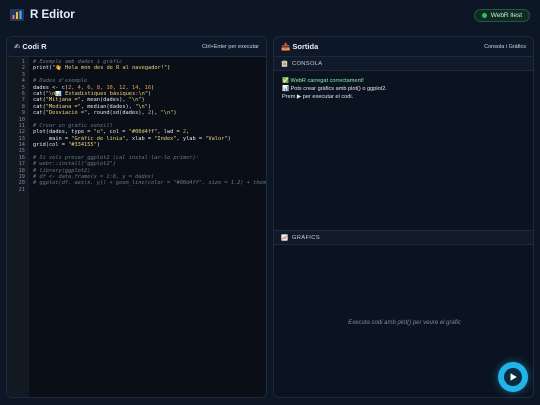 Image resolution: width=540 pixels, height=405 pixels. I want to click on code-token: # library(ggplot2), so click(62, 170).